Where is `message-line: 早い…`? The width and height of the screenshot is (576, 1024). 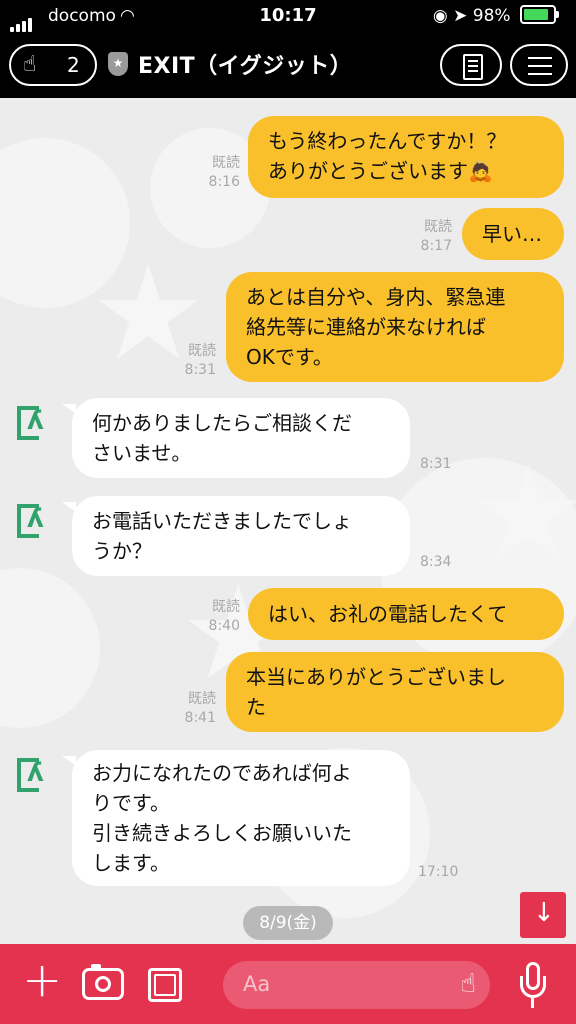 message-line: 早い… is located at coordinates (512, 234).